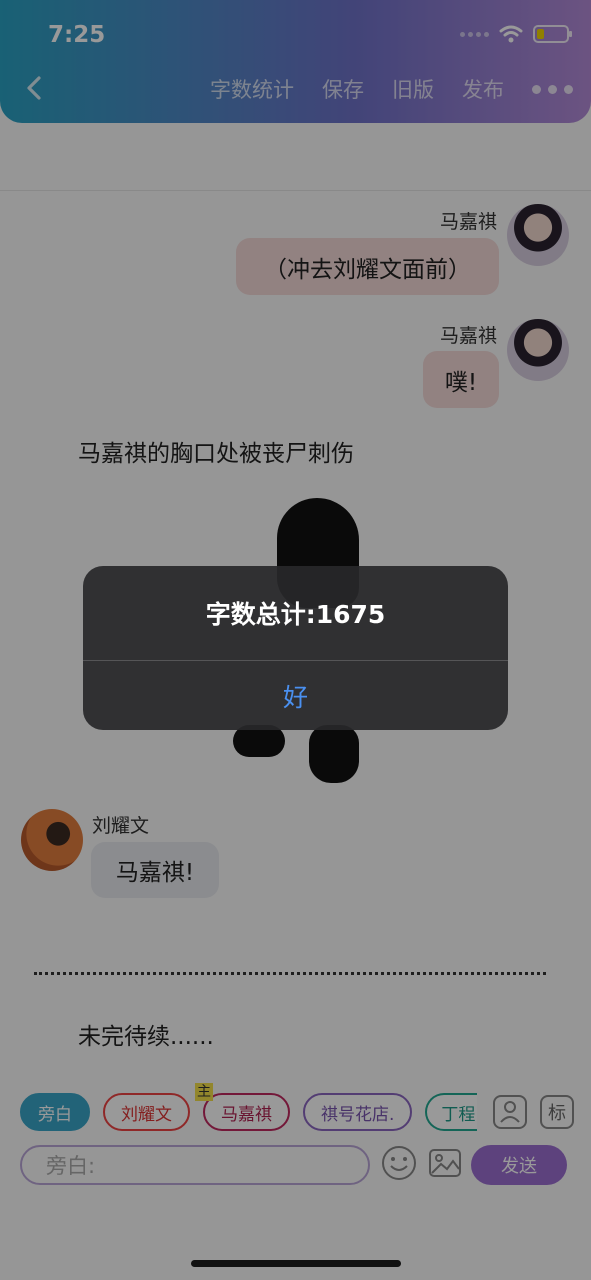 The height and width of the screenshot is (1280, 591). I want to click on word-count-alert: 字数总计:1675 好, so click(295, 648).